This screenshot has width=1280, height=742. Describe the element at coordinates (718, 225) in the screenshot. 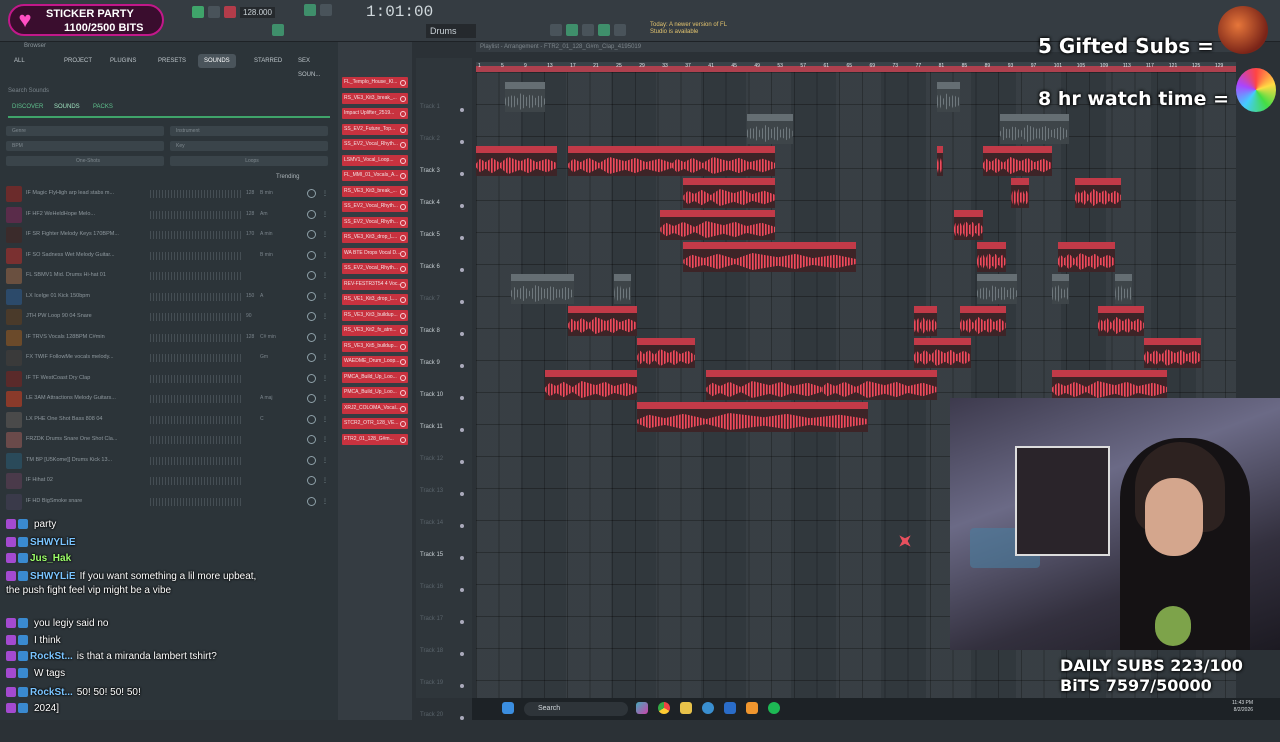

I see `audio-clip: PMCA_B_323743 » PMCA_B_323743` at that location.